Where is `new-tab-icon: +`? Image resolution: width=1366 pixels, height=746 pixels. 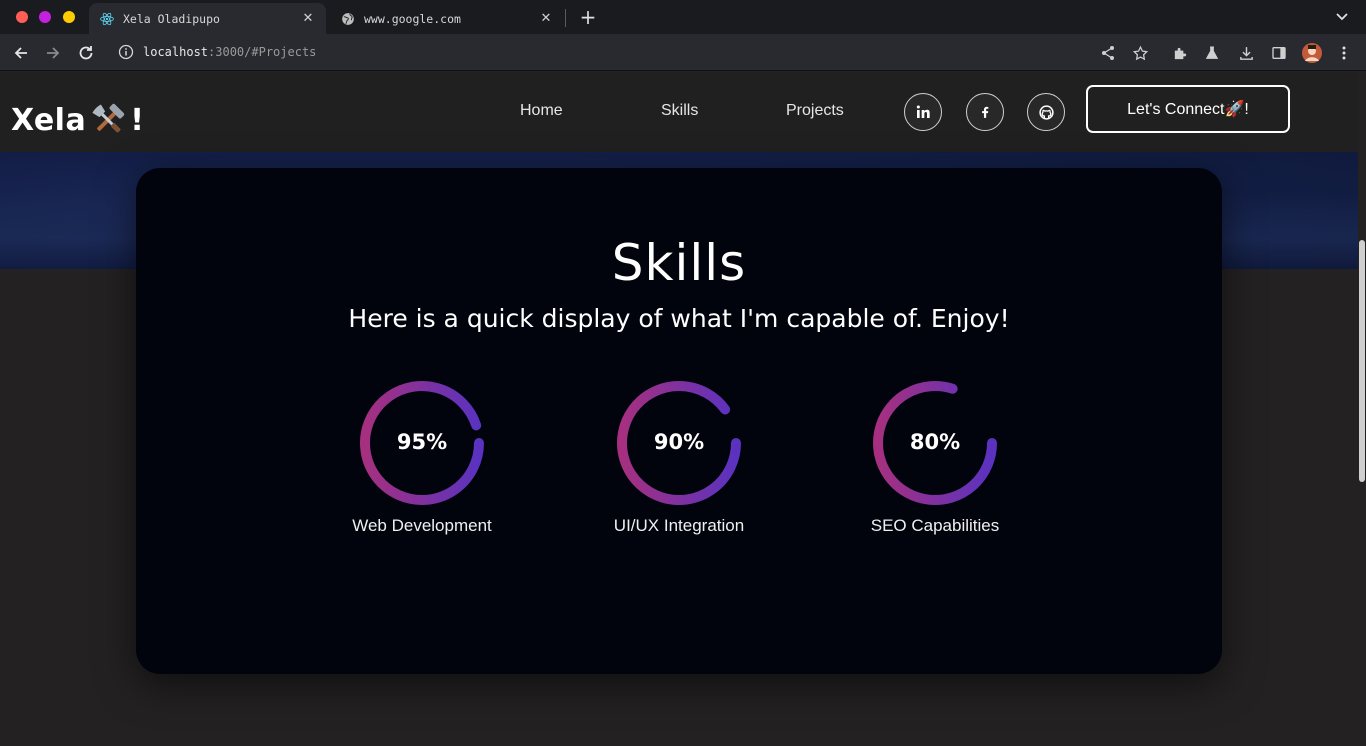
new-tab-icon: + is located at coordinates (588, 17).